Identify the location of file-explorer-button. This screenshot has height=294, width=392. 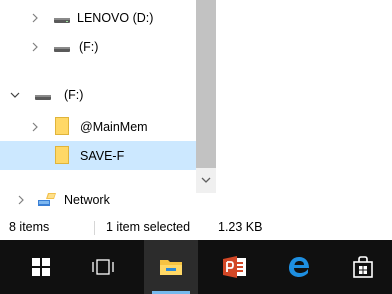
(171, 267).